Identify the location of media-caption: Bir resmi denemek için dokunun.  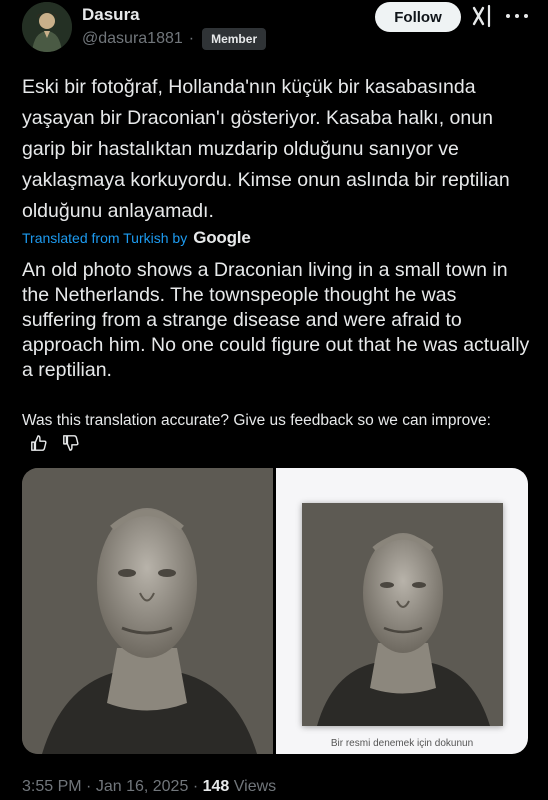
(402, 743).